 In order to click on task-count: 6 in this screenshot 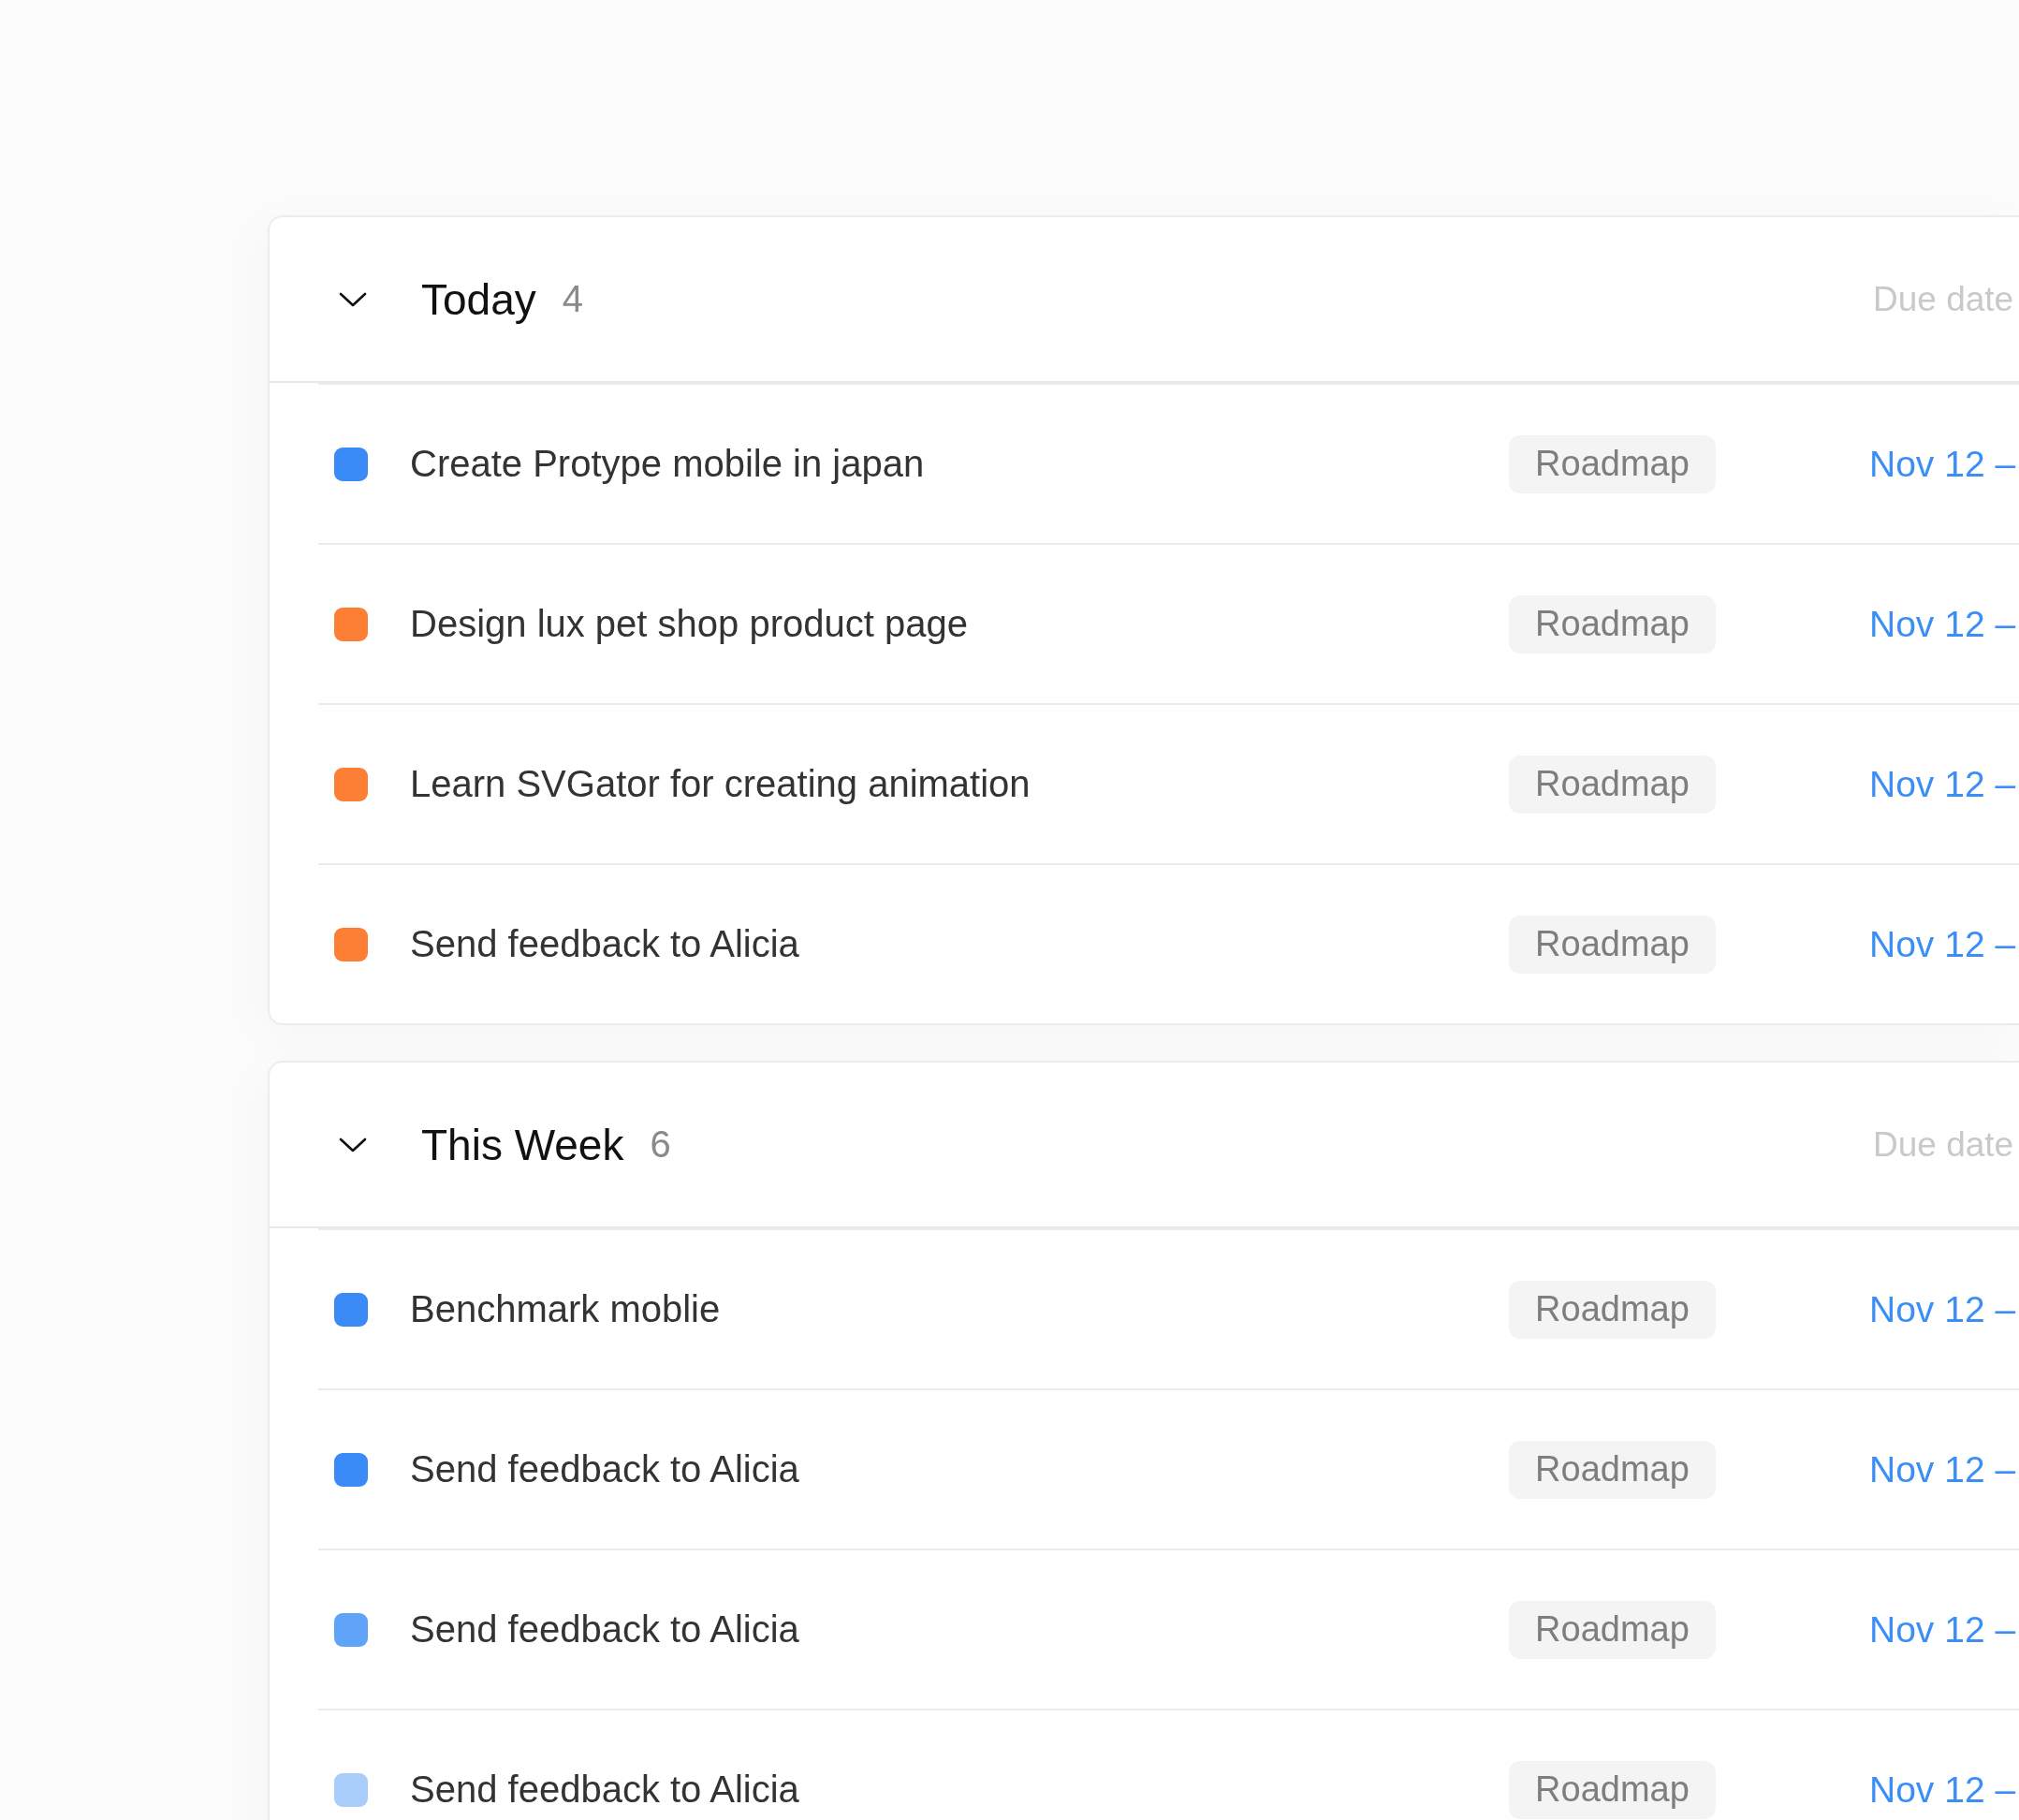, I will do `click(660, 1144)`.